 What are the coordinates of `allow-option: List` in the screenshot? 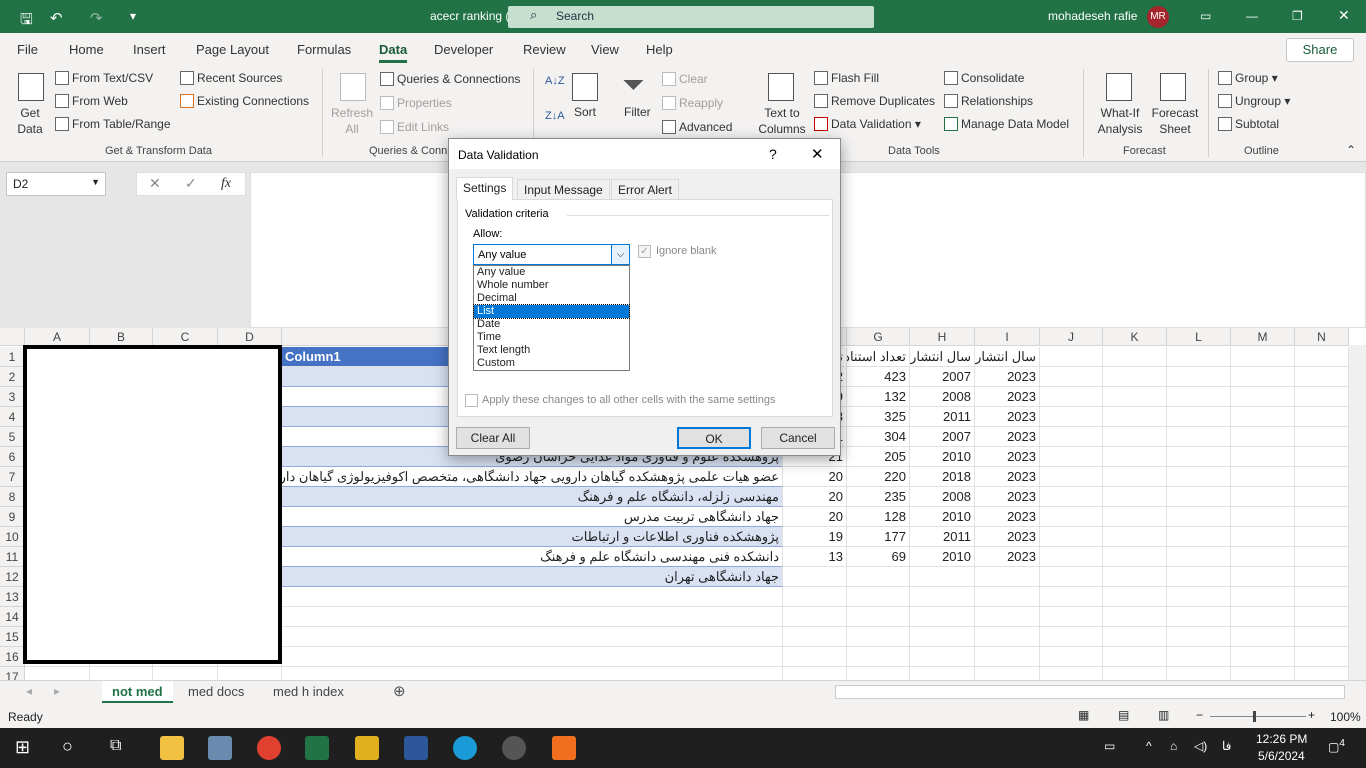 It's located at (551, 311).